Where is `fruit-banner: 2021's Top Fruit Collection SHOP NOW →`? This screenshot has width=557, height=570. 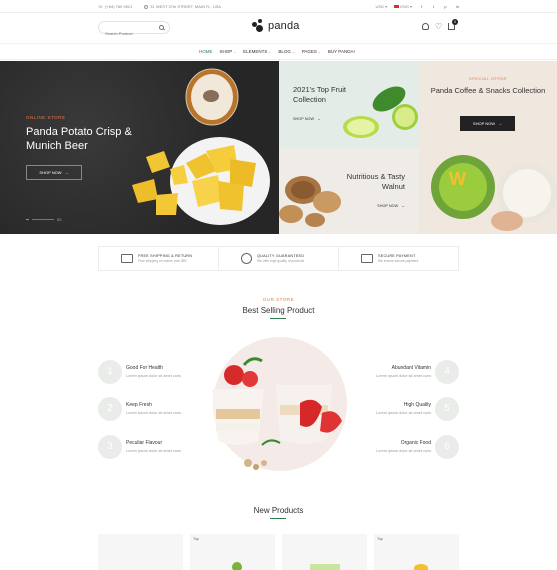 fruit-banner: 2021's Top Fruit Collection SHOP NOW → is located at coordinates (349, 104).